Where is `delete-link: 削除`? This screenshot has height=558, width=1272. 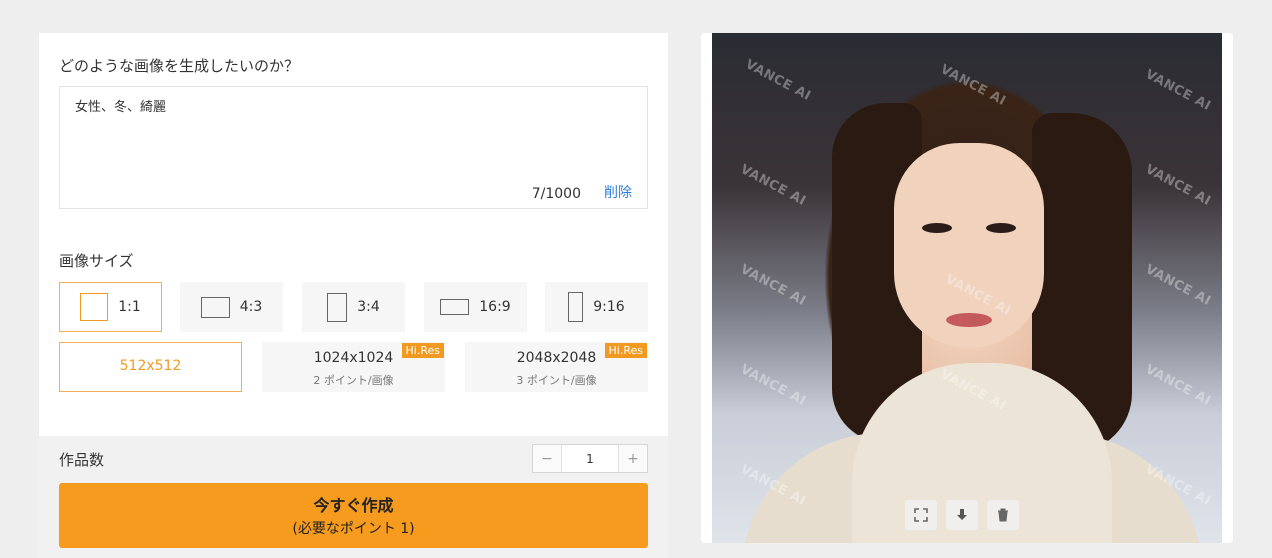
delete-link: 削除 is located at coordinates (618, 192).